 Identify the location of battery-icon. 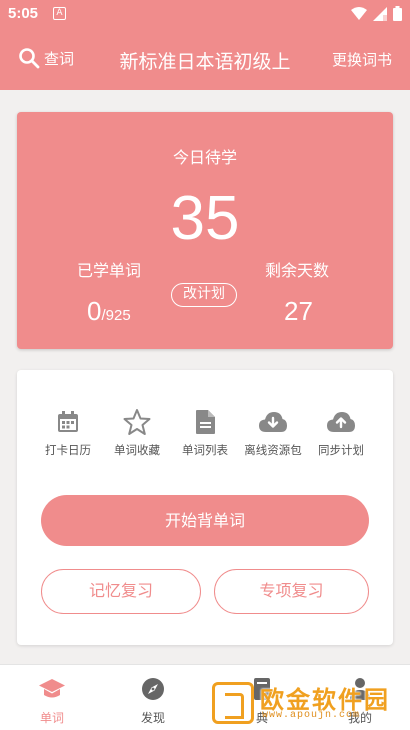
(397, 13).